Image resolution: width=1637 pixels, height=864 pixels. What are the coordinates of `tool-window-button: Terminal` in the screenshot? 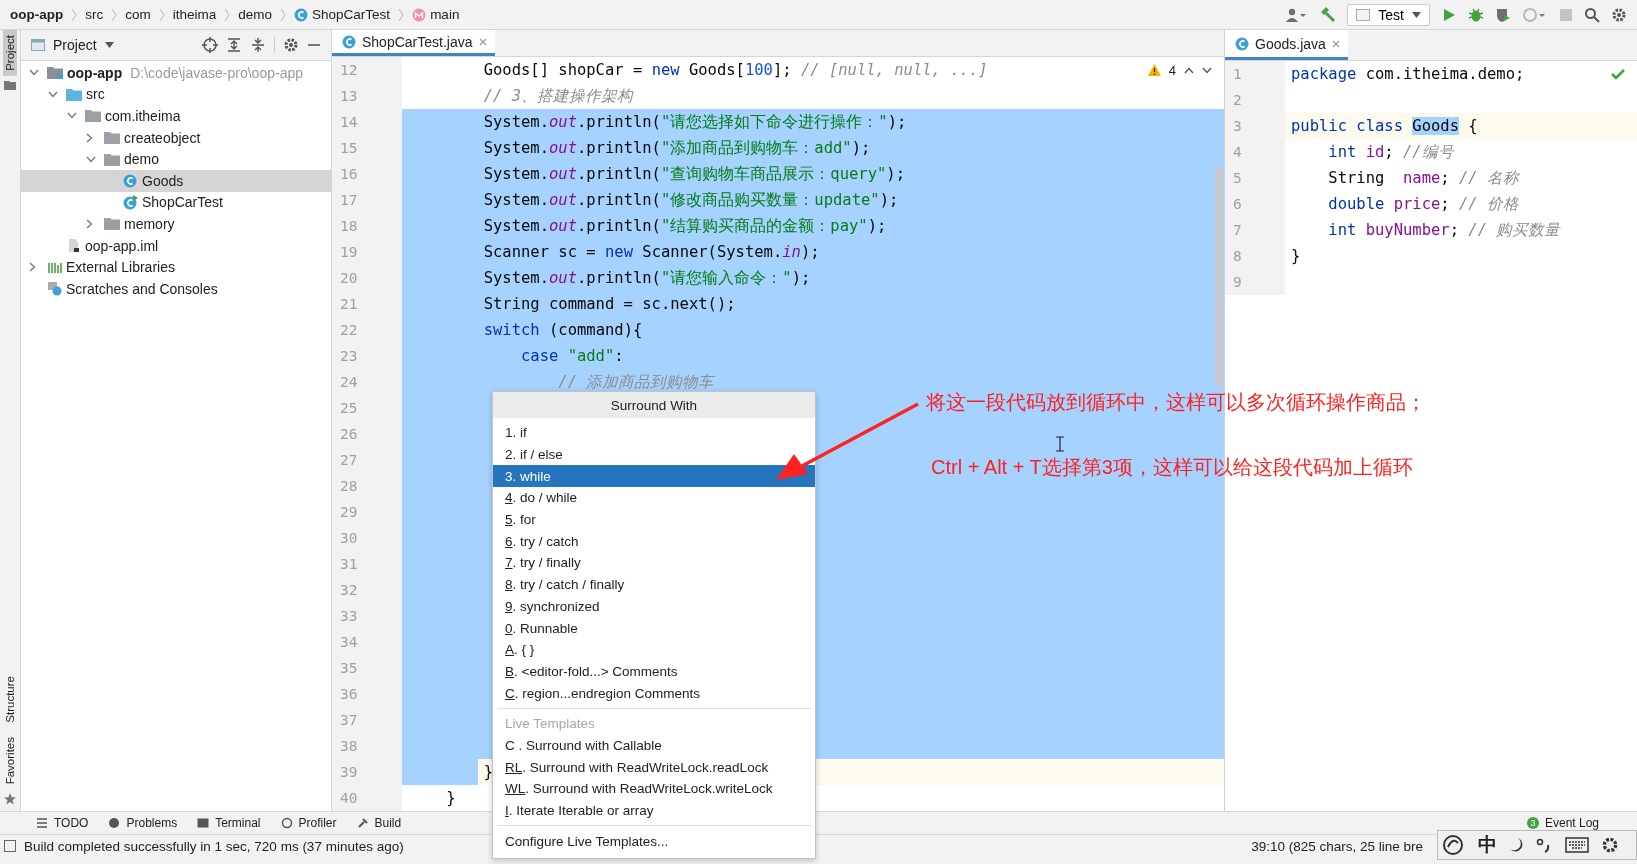 It's located at (229, 823).